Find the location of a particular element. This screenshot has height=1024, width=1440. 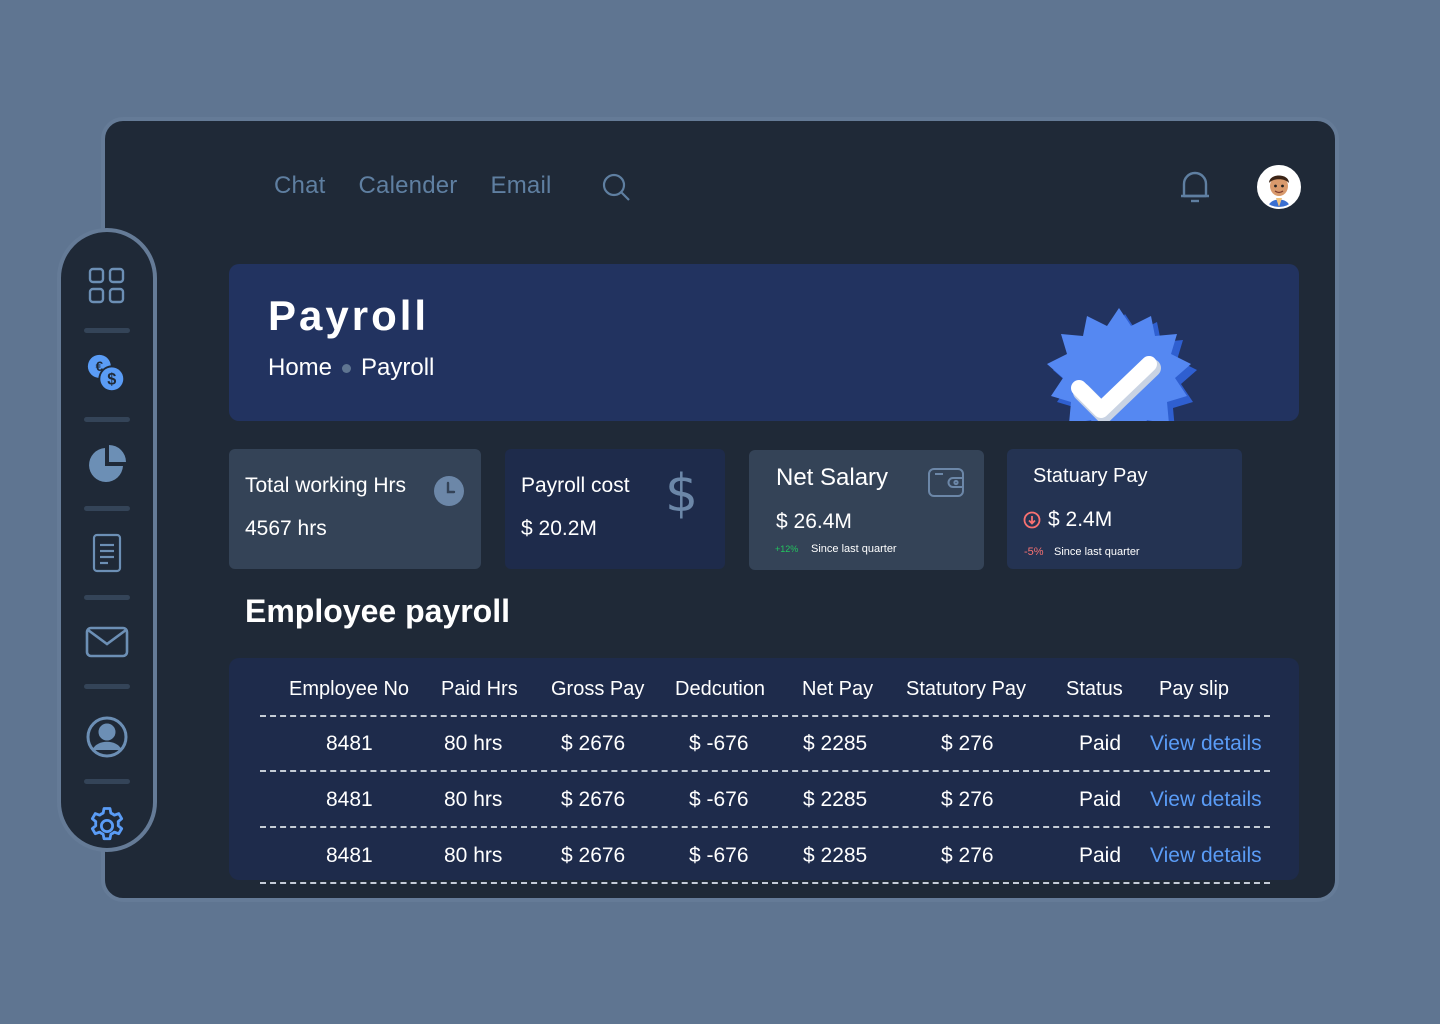

settings-gear-icon is located at coordinates (107, 826).